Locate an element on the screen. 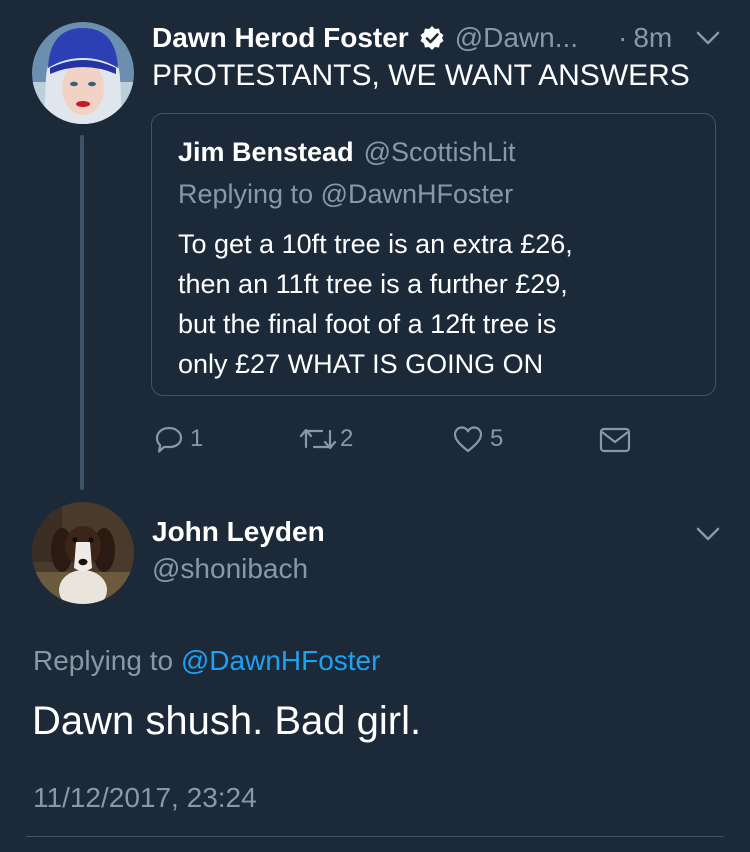 The height and width of the screenshot is (852, 750). tweet-text: PROTESTANTS, WE WANT ANSWERS is located at coordinates (421, 75).